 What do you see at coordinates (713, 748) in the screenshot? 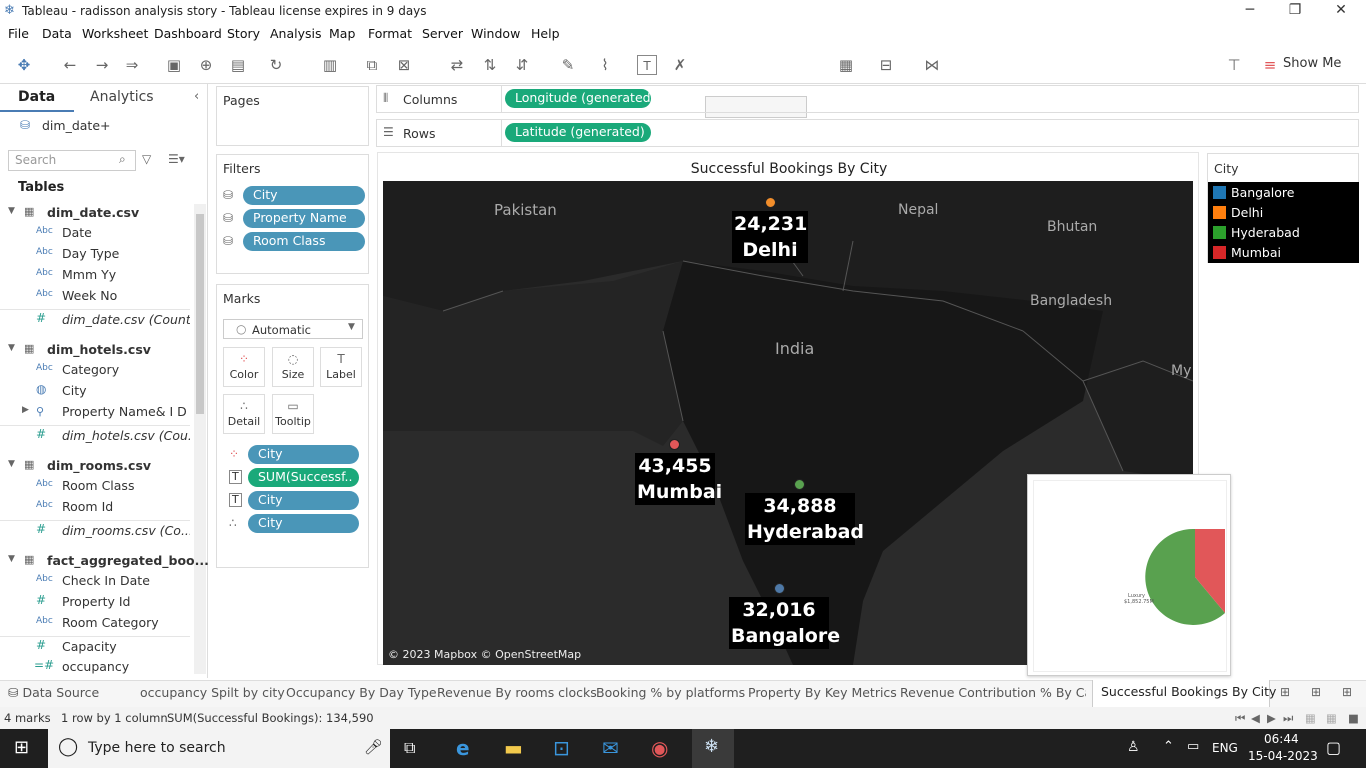
I see `tableau-taskbar-icon: ❄` at bounding box center [713, 748].